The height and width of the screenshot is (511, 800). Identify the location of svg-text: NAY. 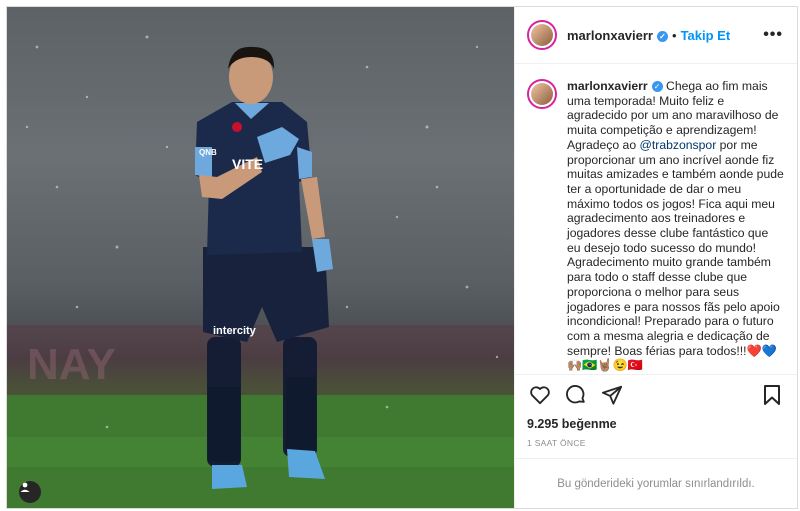
(71, 364).